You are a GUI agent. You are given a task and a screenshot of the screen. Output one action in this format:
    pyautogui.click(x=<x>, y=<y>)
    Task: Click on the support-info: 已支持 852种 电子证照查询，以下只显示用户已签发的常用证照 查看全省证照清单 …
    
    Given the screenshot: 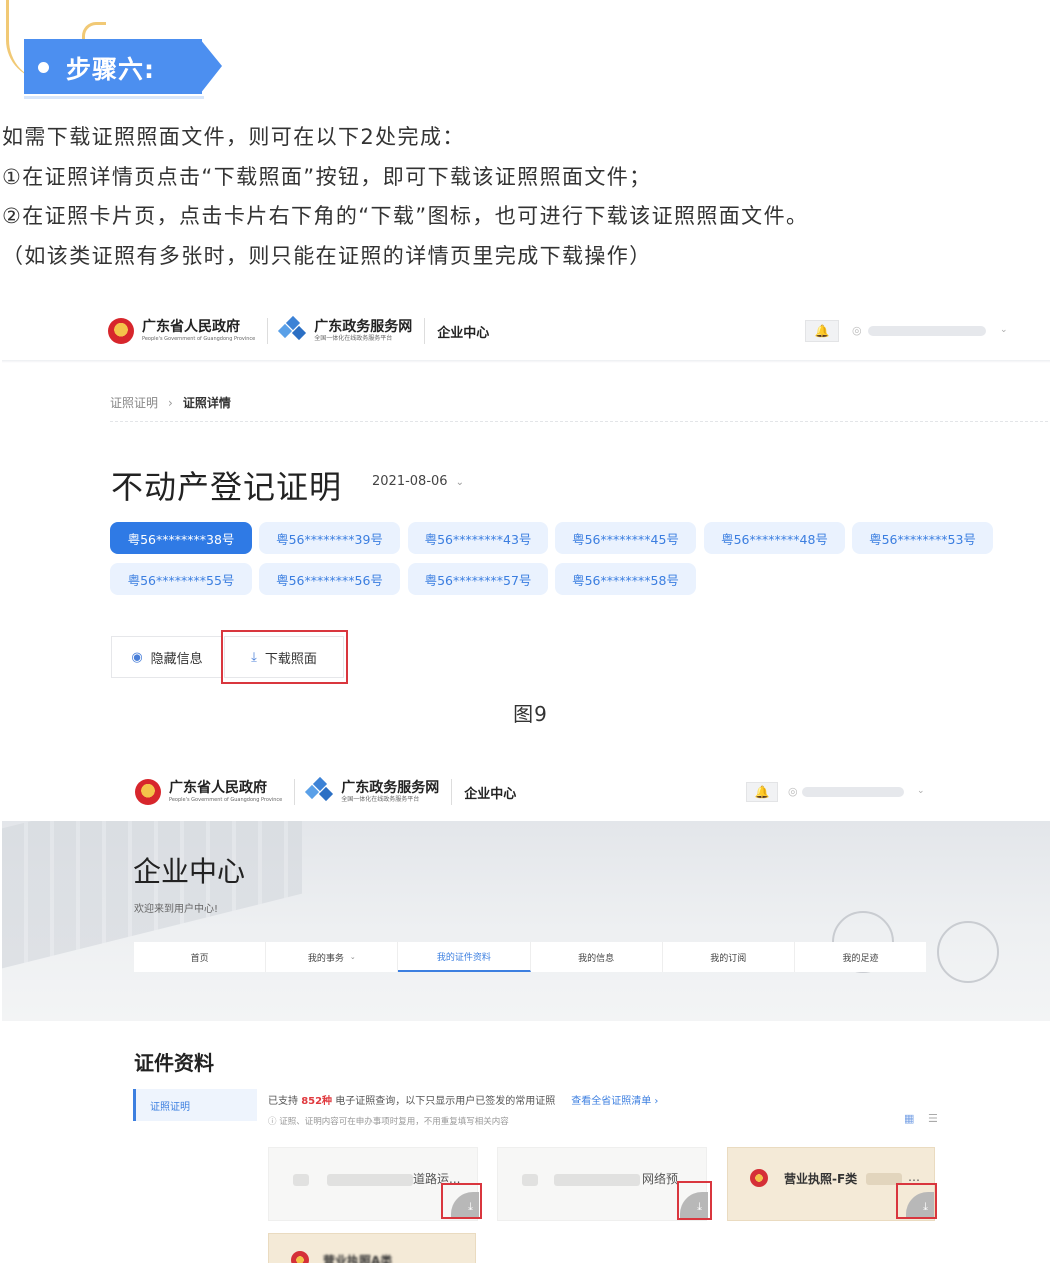 What is the action you would take?
    pyautogui.click(x=463, y=1099)
    